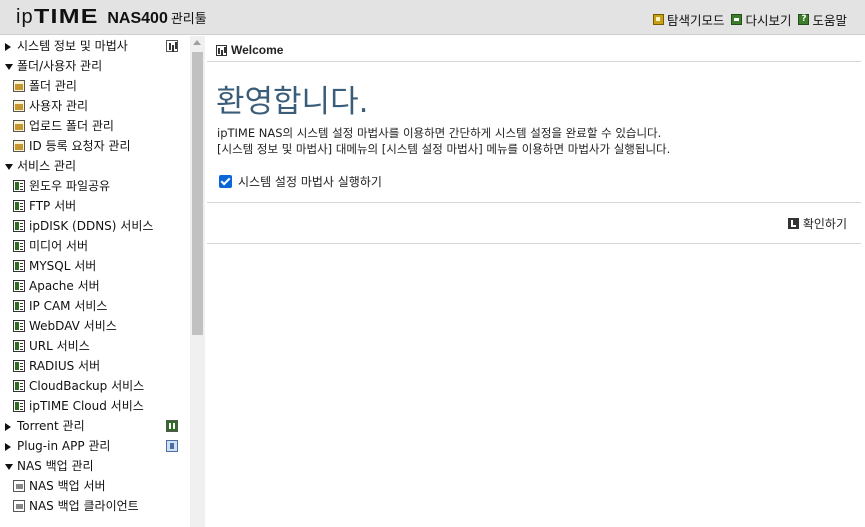 Image resolution: width=865 pixels, height=527 pixels. I want to click on sidebar-scrollbar, so click(197, 281).